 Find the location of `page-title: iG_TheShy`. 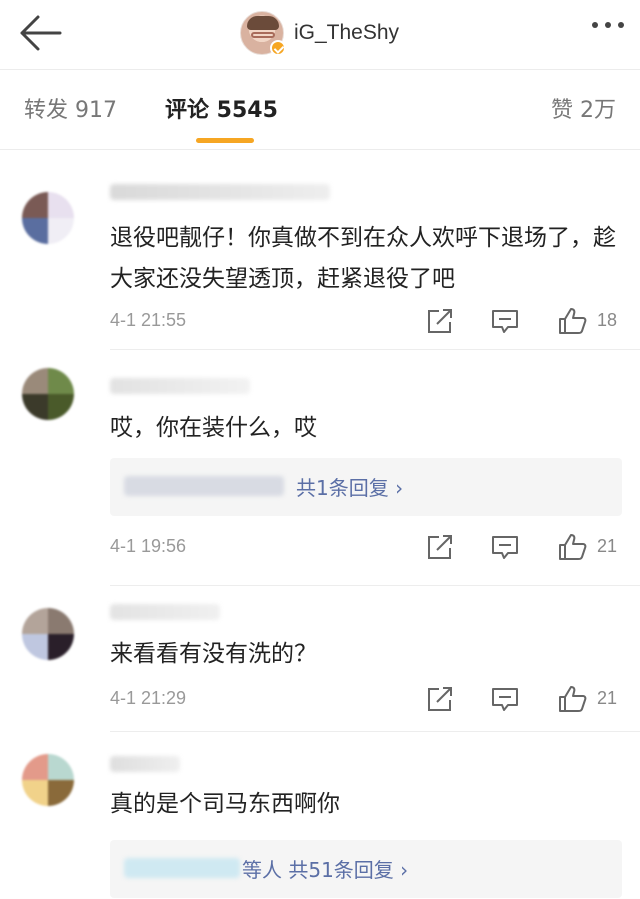

page-title: iG_TheShy is located at coordinates (346, 33).